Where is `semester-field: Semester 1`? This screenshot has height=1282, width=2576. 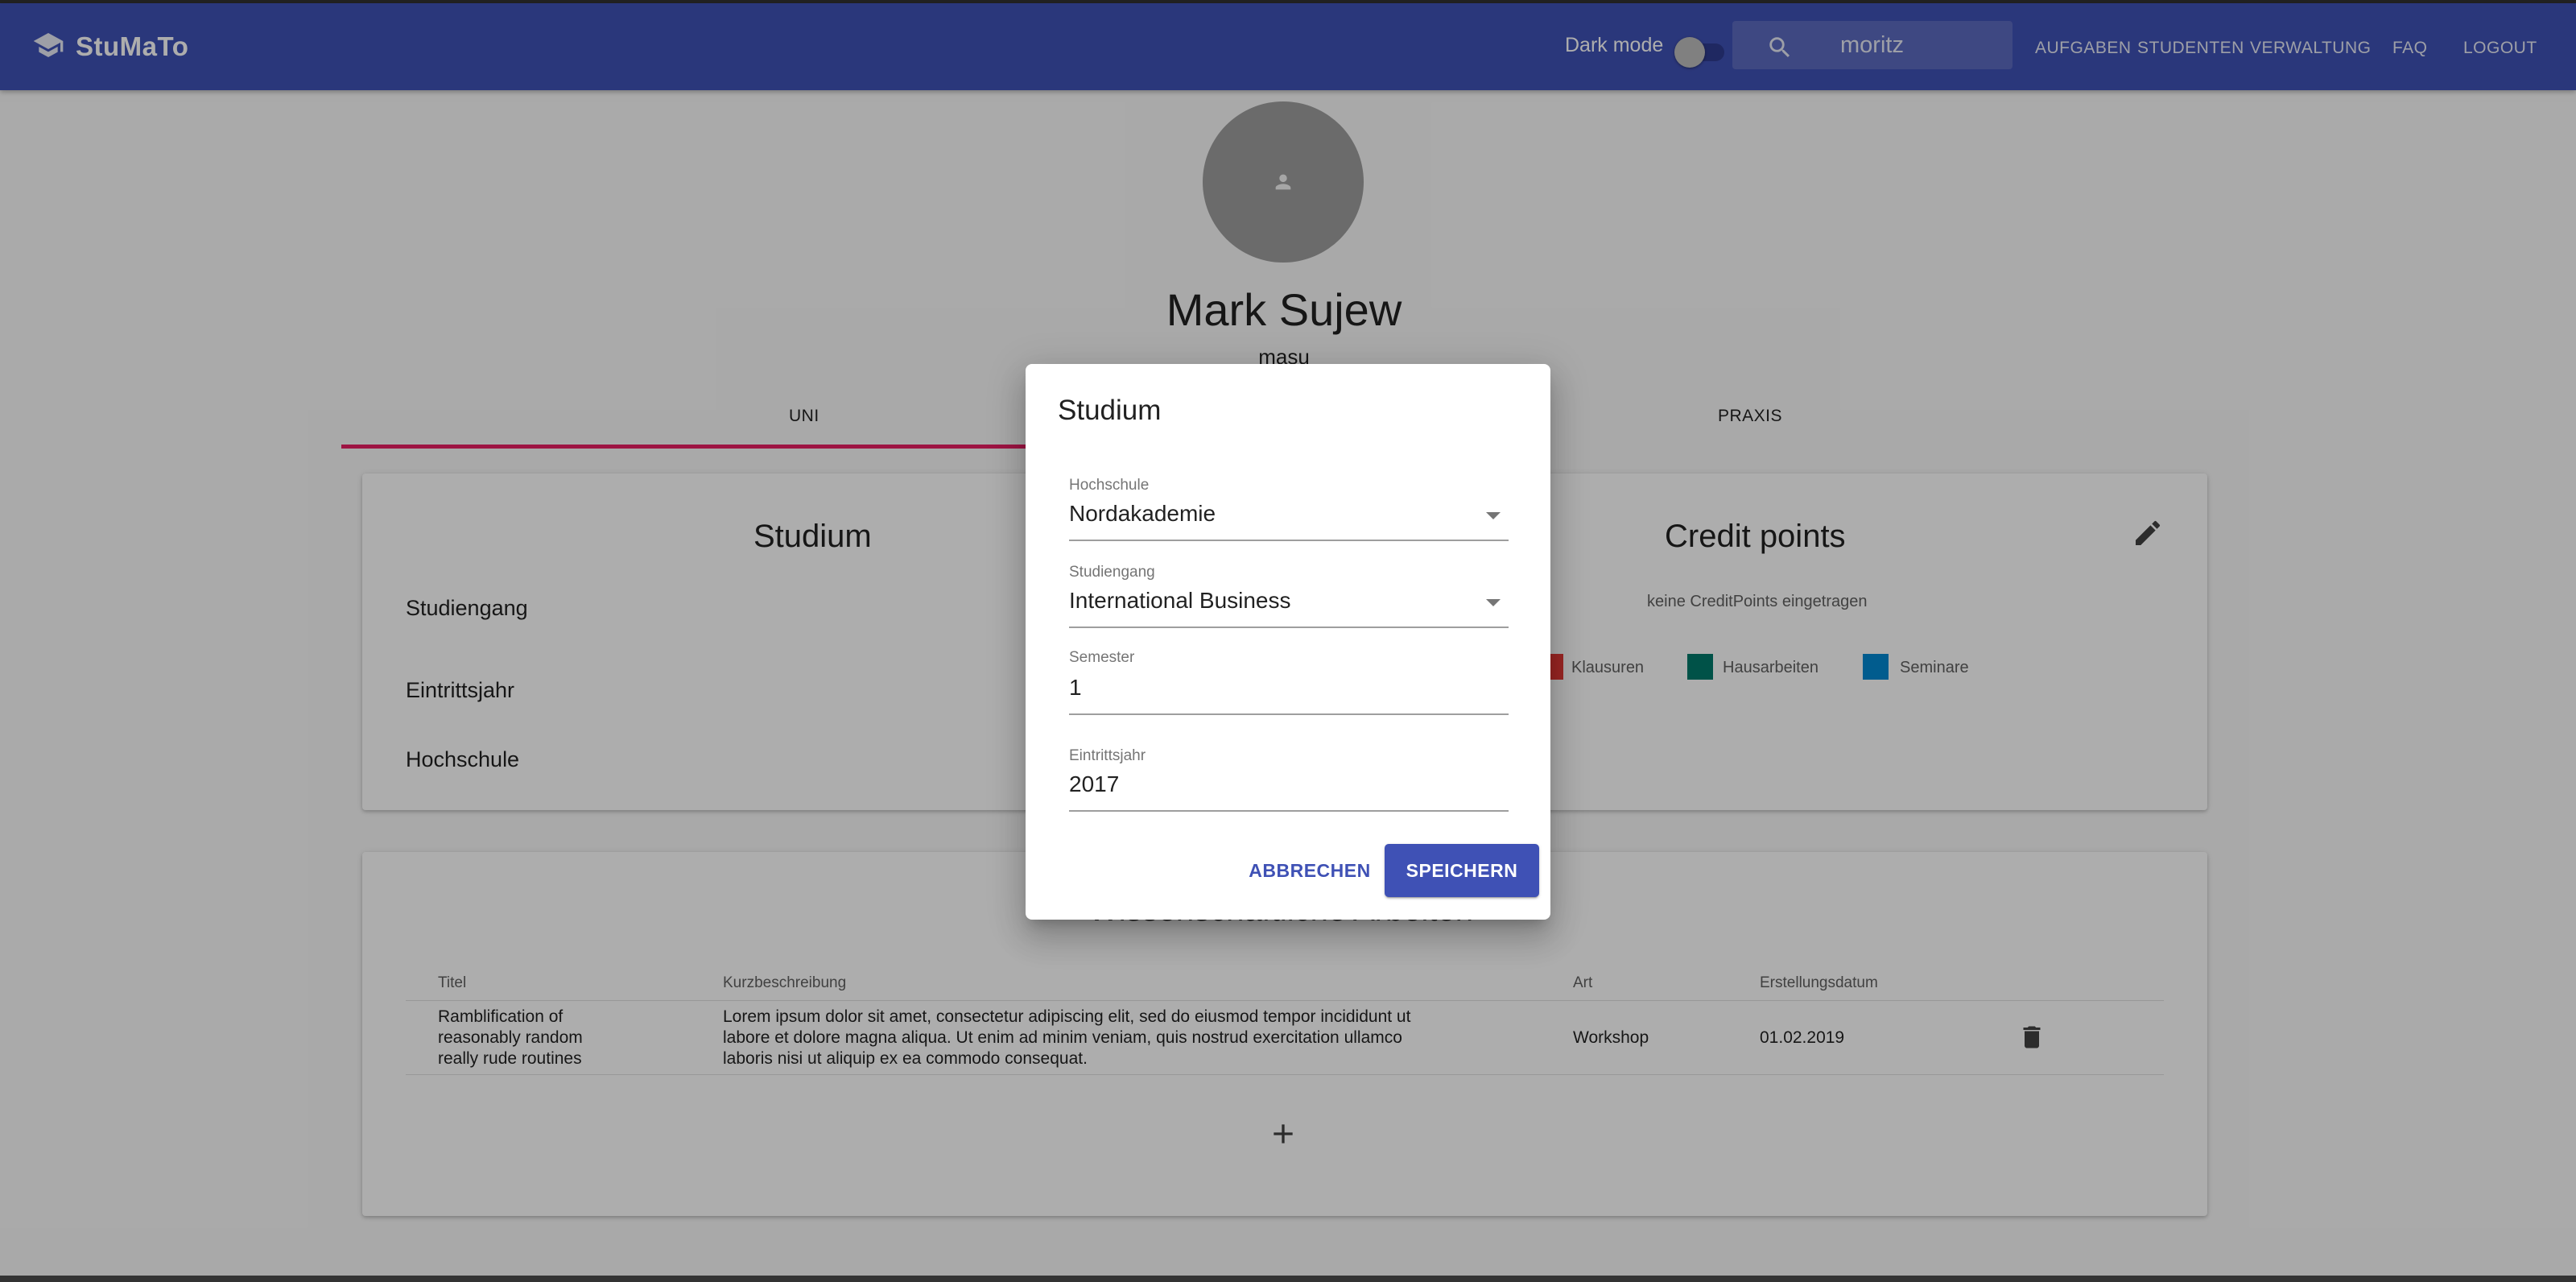 semester-field: Semester 1 is located at coordinates (1289, 682).